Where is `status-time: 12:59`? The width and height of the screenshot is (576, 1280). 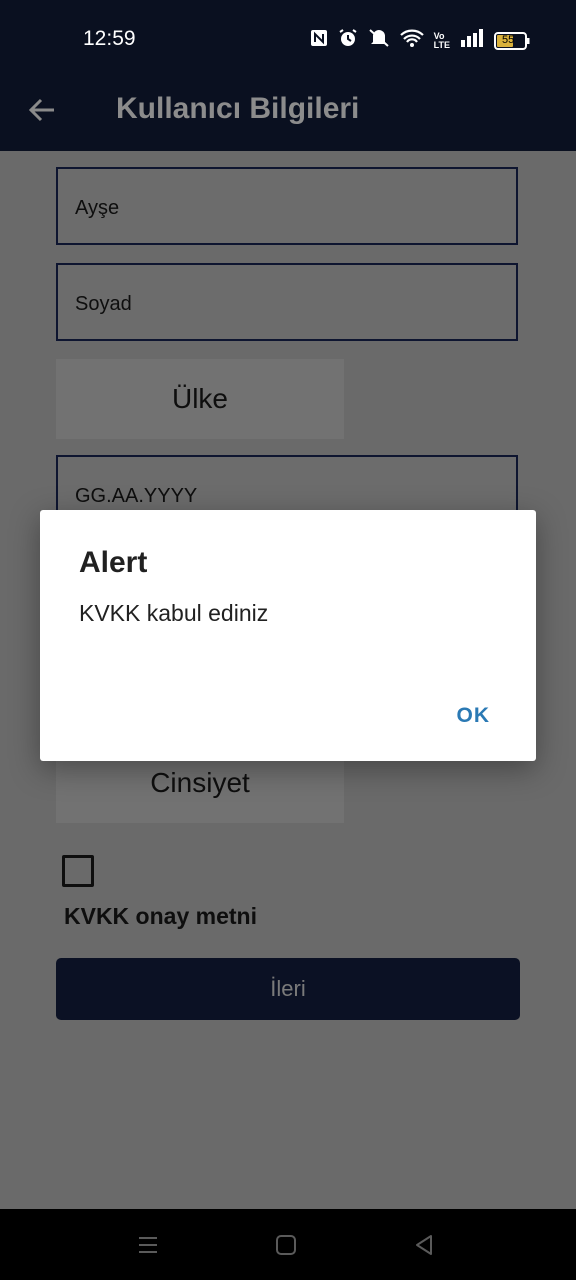
status-time: 12:59 is located at coordinates (109, 38).